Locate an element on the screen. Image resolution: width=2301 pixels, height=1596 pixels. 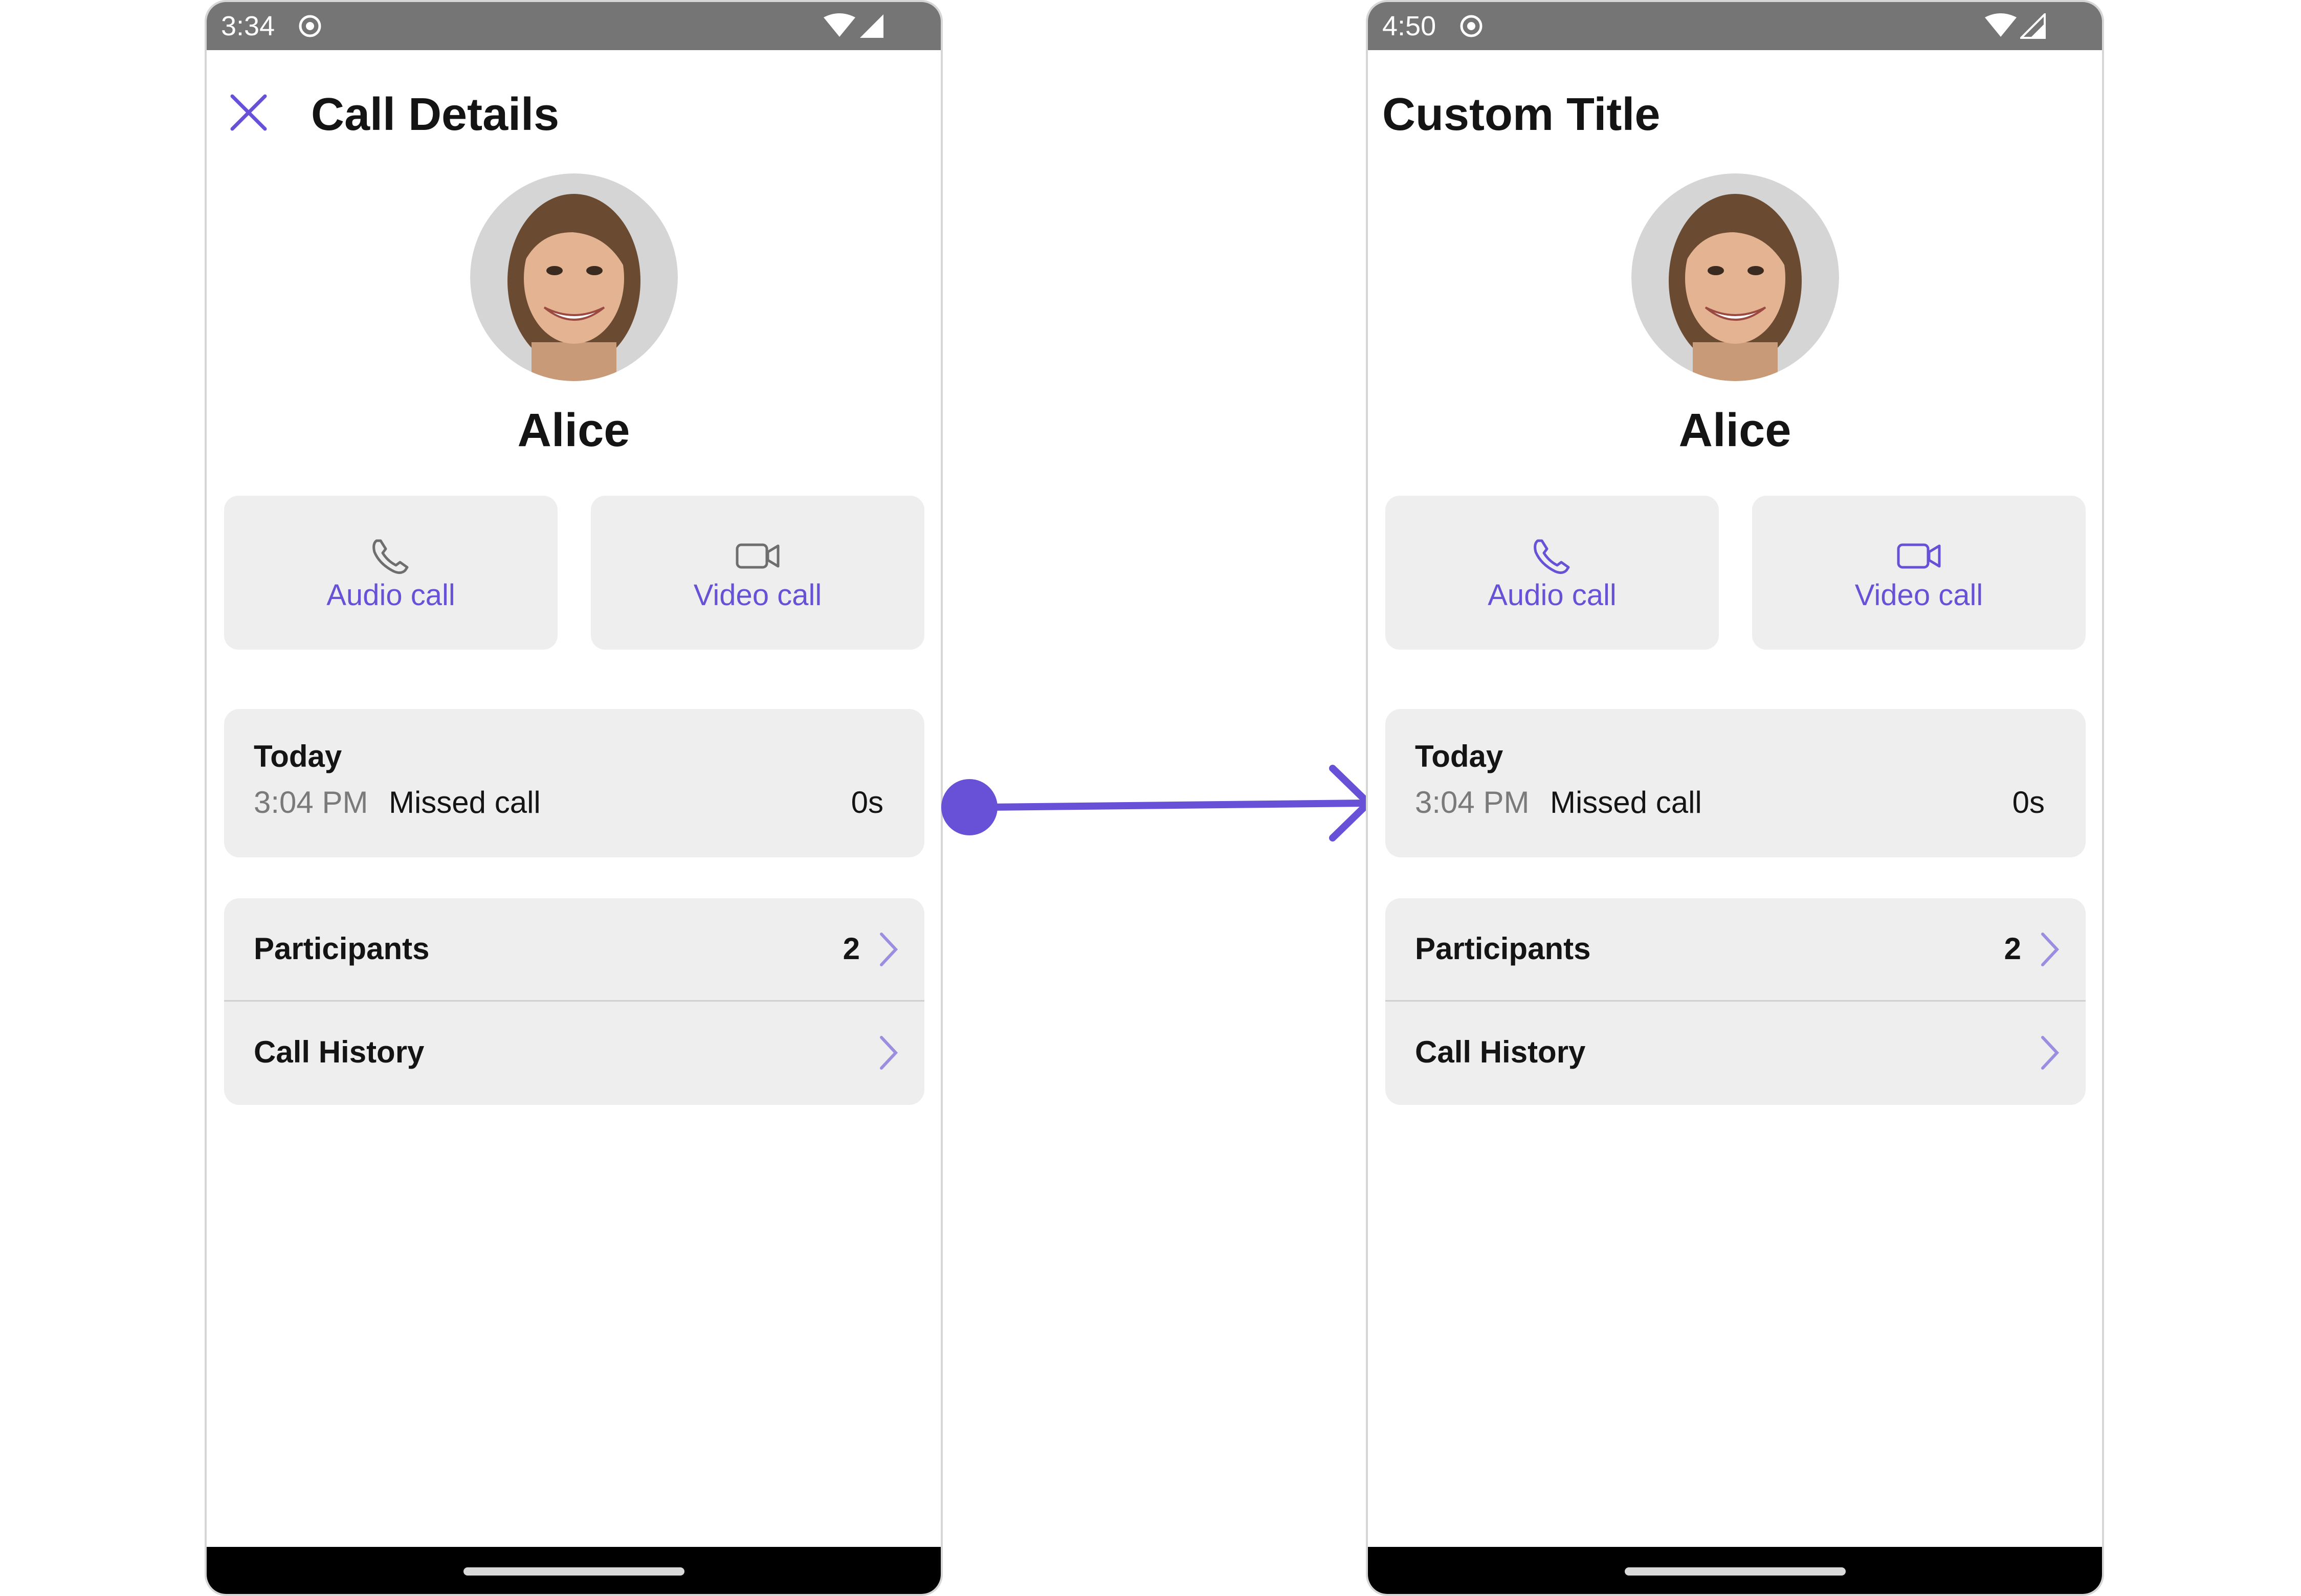
status-time: 3:34 is located at coordinates (248, 26).